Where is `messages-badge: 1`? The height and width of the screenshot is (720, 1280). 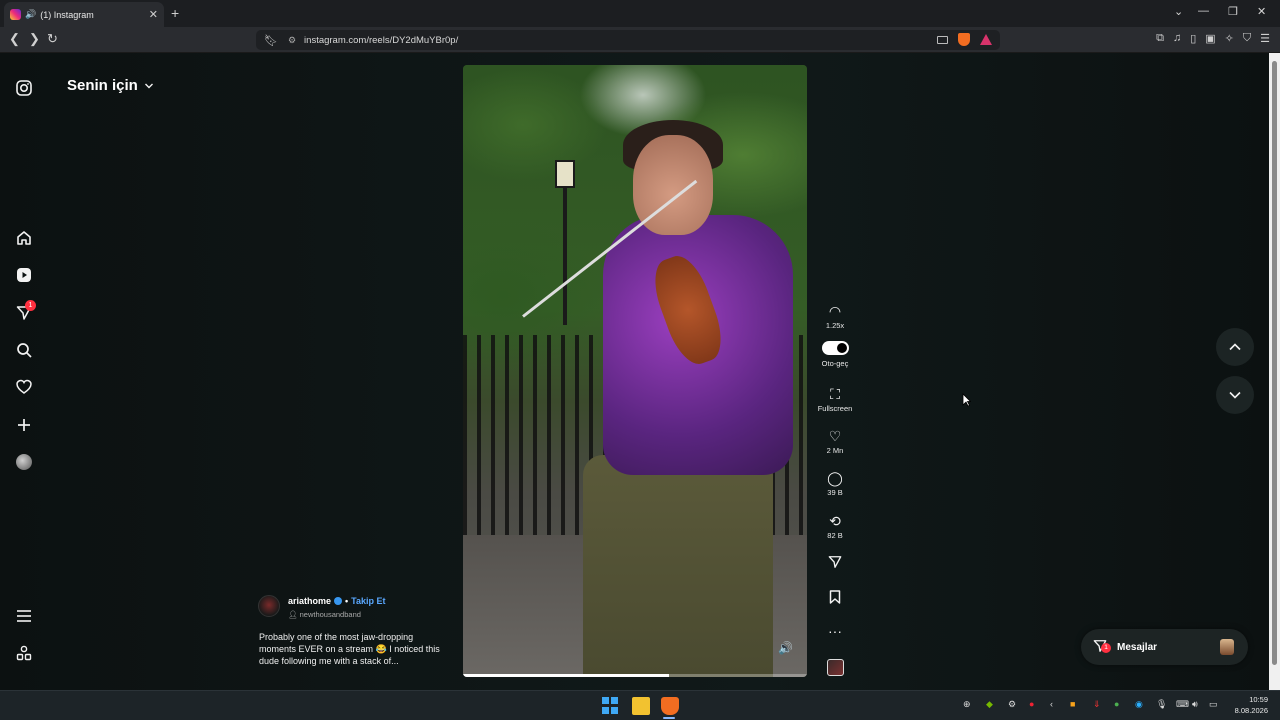
messages-badge: 1 is located at coordinates (1106, 647).